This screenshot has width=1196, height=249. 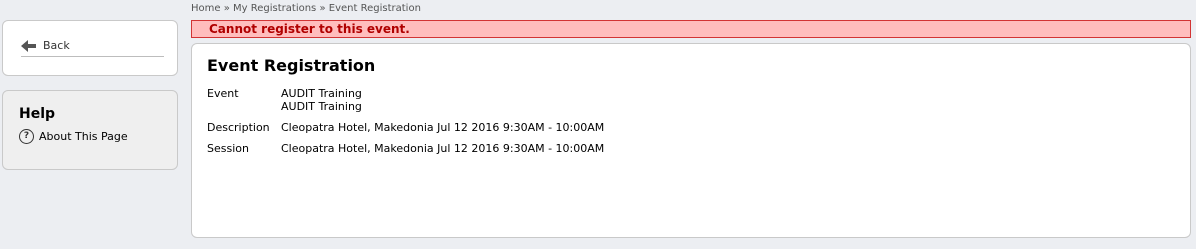 What do you see at coordinates (228, 148) in the screenshot?
I see `session-label: Session` at bounding box center [228, 148].